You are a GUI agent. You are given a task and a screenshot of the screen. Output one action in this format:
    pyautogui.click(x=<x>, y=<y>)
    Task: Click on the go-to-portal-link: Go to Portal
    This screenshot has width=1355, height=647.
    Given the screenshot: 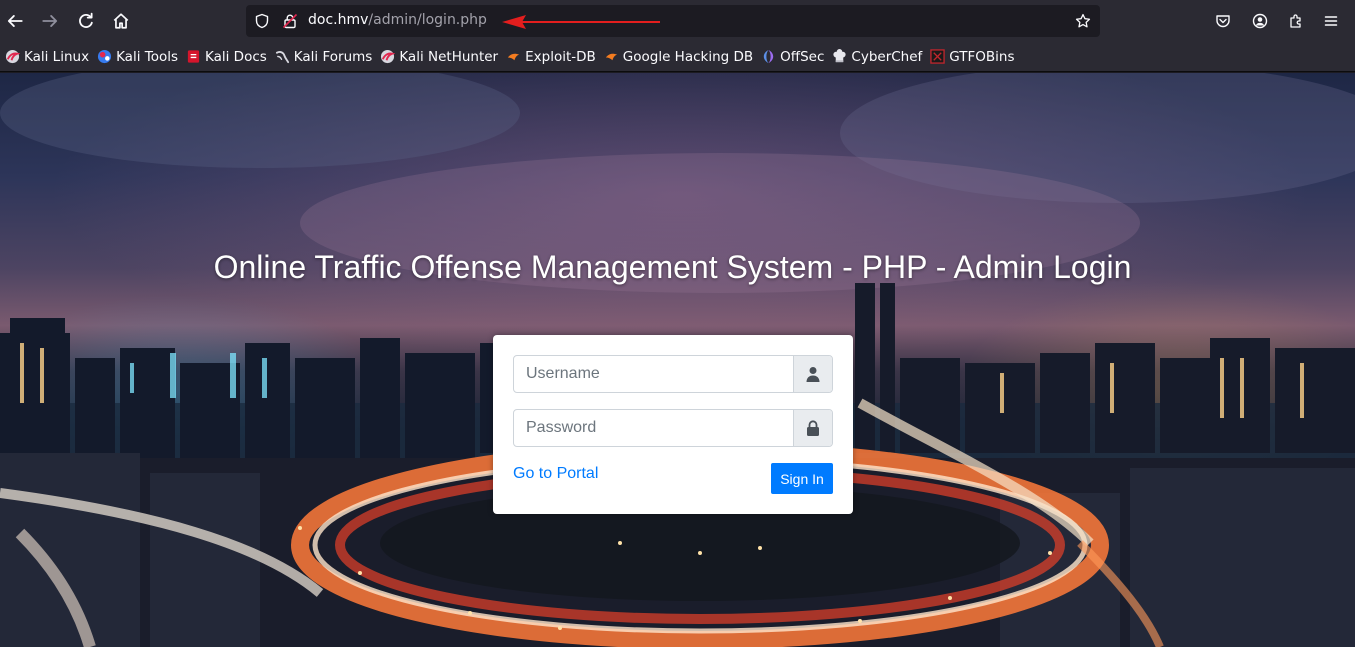 What is the action you would take?
    pyautogui.click(x=555, y=474)
    